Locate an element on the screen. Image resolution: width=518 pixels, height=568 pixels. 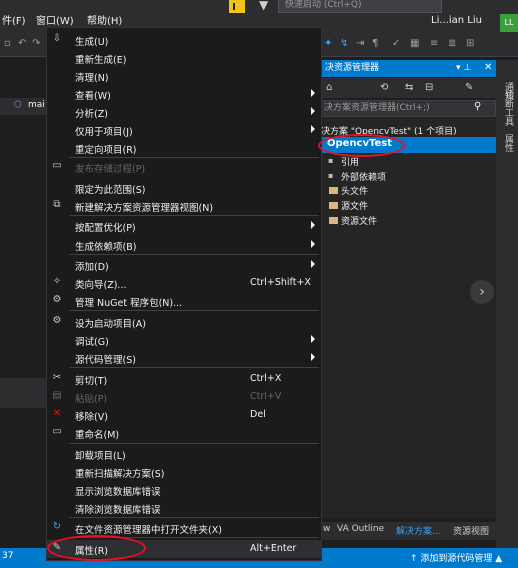
menu-item-remove: ✕ 移除(V) Del is located at coordinates (184, 415).